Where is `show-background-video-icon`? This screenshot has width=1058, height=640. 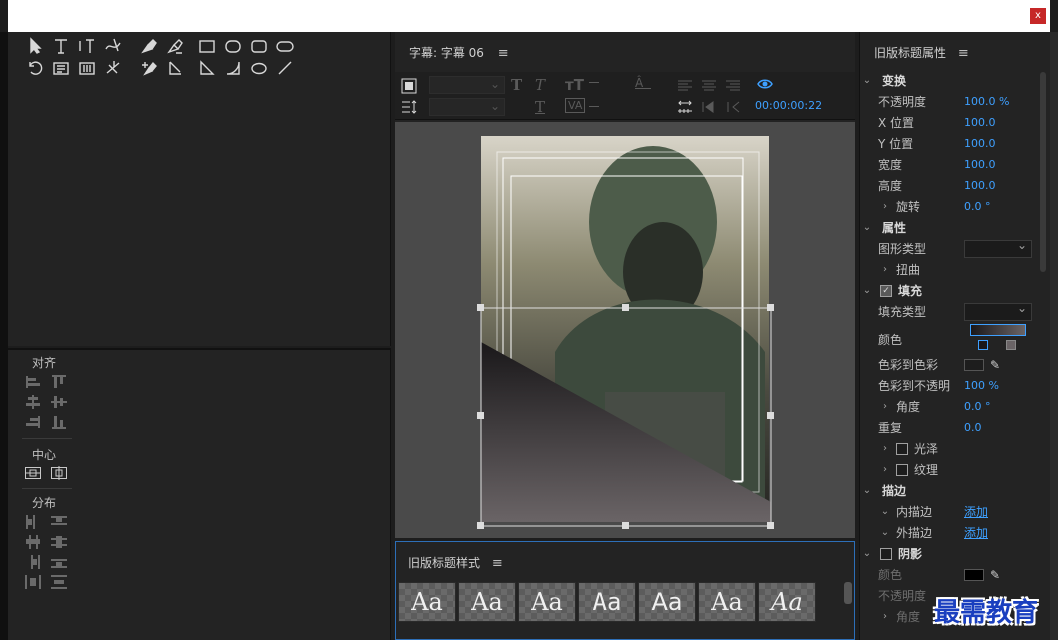
show-background-video-icon is located at coordinates (765, 85).